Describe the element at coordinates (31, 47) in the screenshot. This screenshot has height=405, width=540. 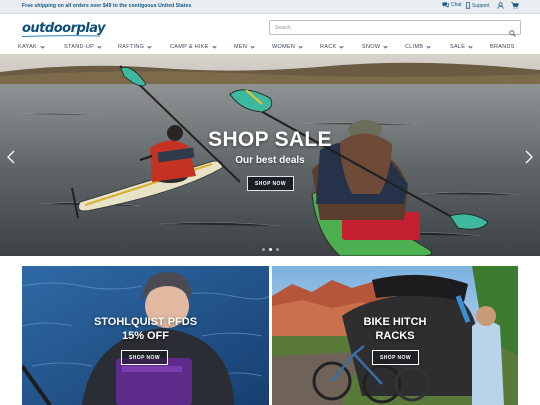
I see `nav-item-kayak: KAYAK` at that location.